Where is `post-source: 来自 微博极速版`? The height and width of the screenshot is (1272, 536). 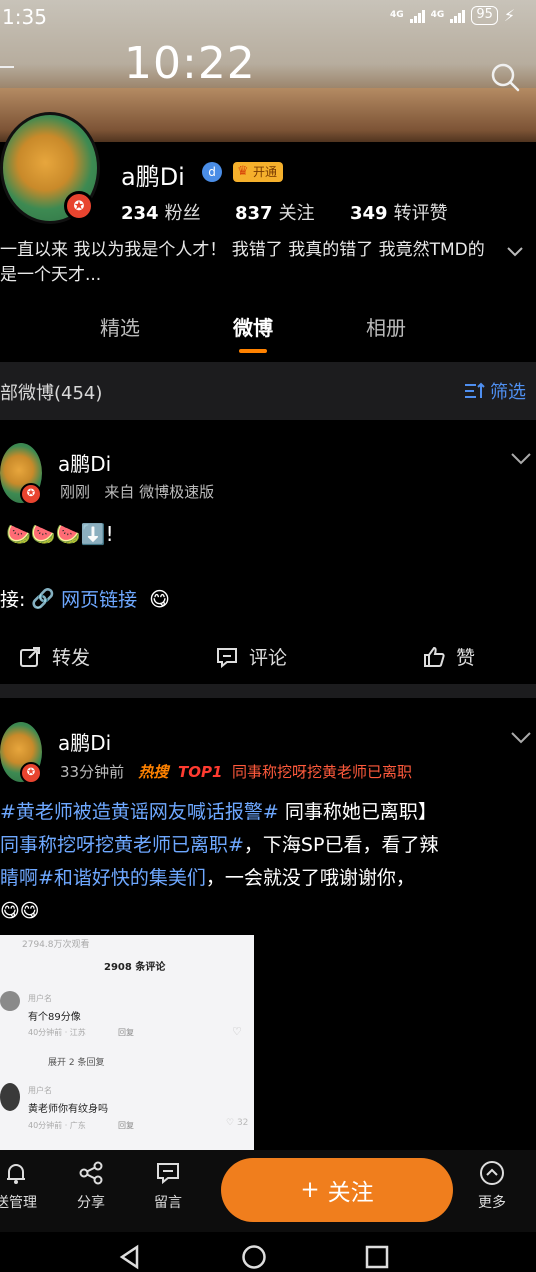
post-source: 来自 微博极速版 is located at coordinates (159, 492).